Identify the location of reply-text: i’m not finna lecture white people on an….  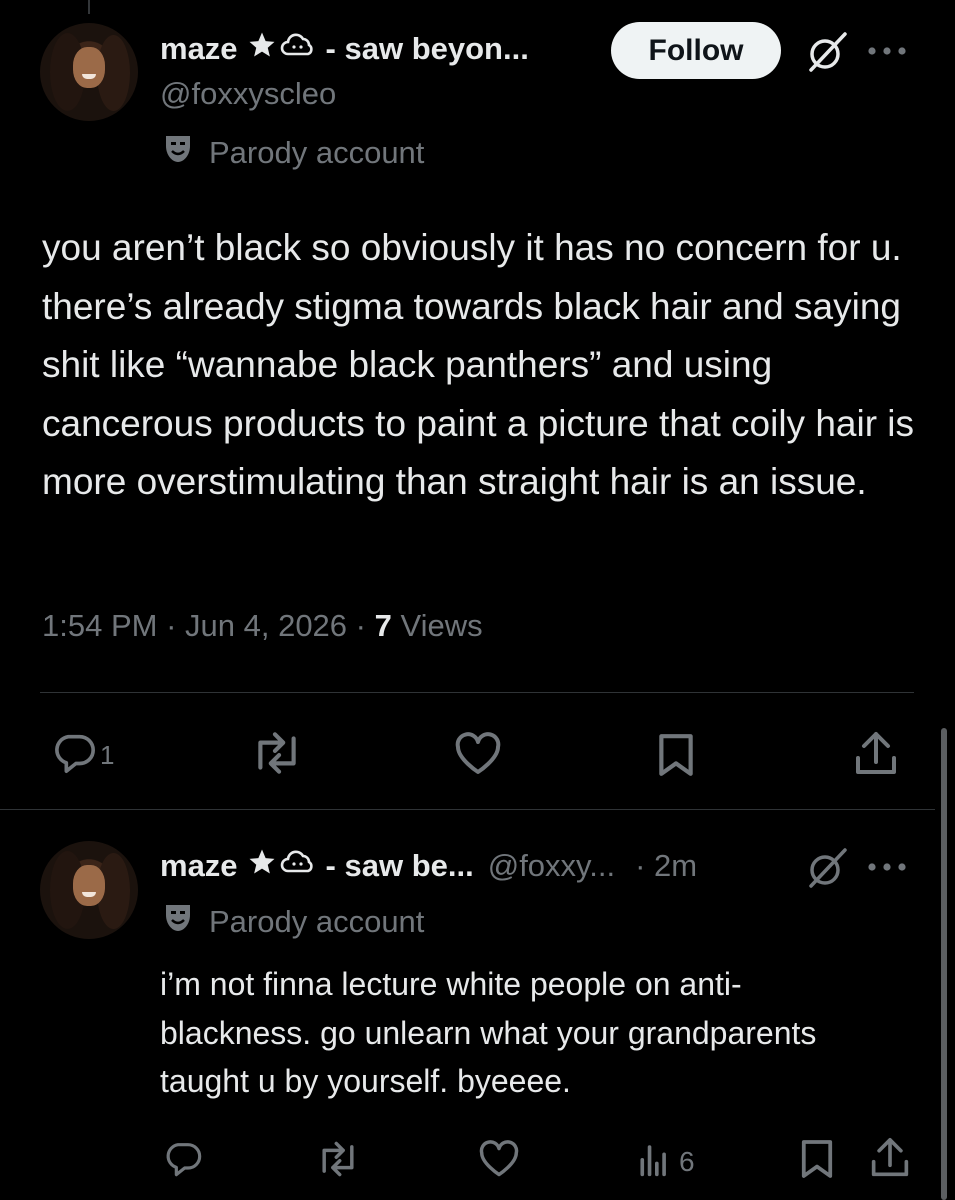
(488, 1032).